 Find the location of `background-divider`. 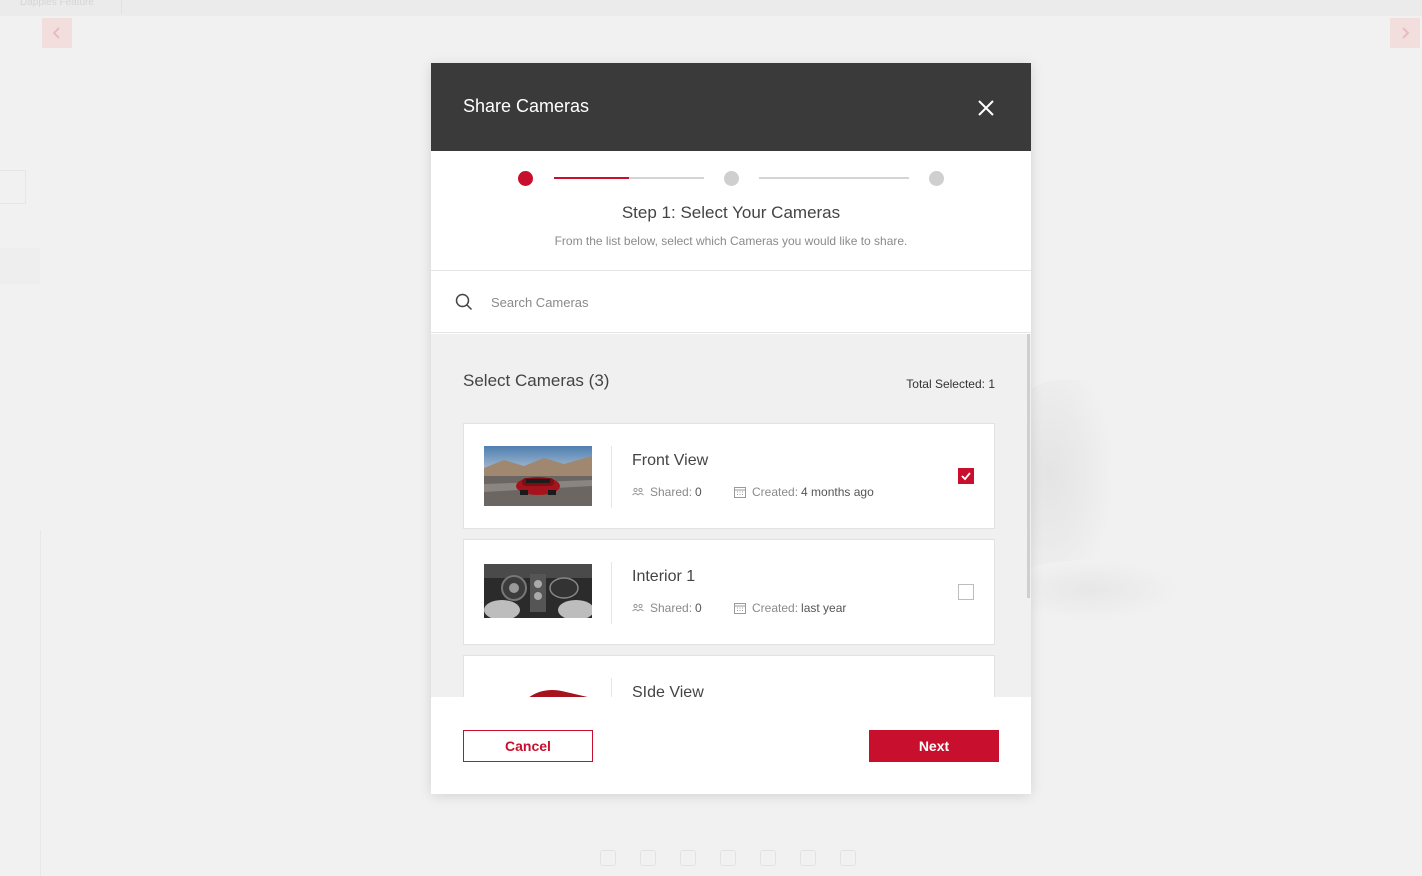

background-divider is located at coordinates (40, 703).